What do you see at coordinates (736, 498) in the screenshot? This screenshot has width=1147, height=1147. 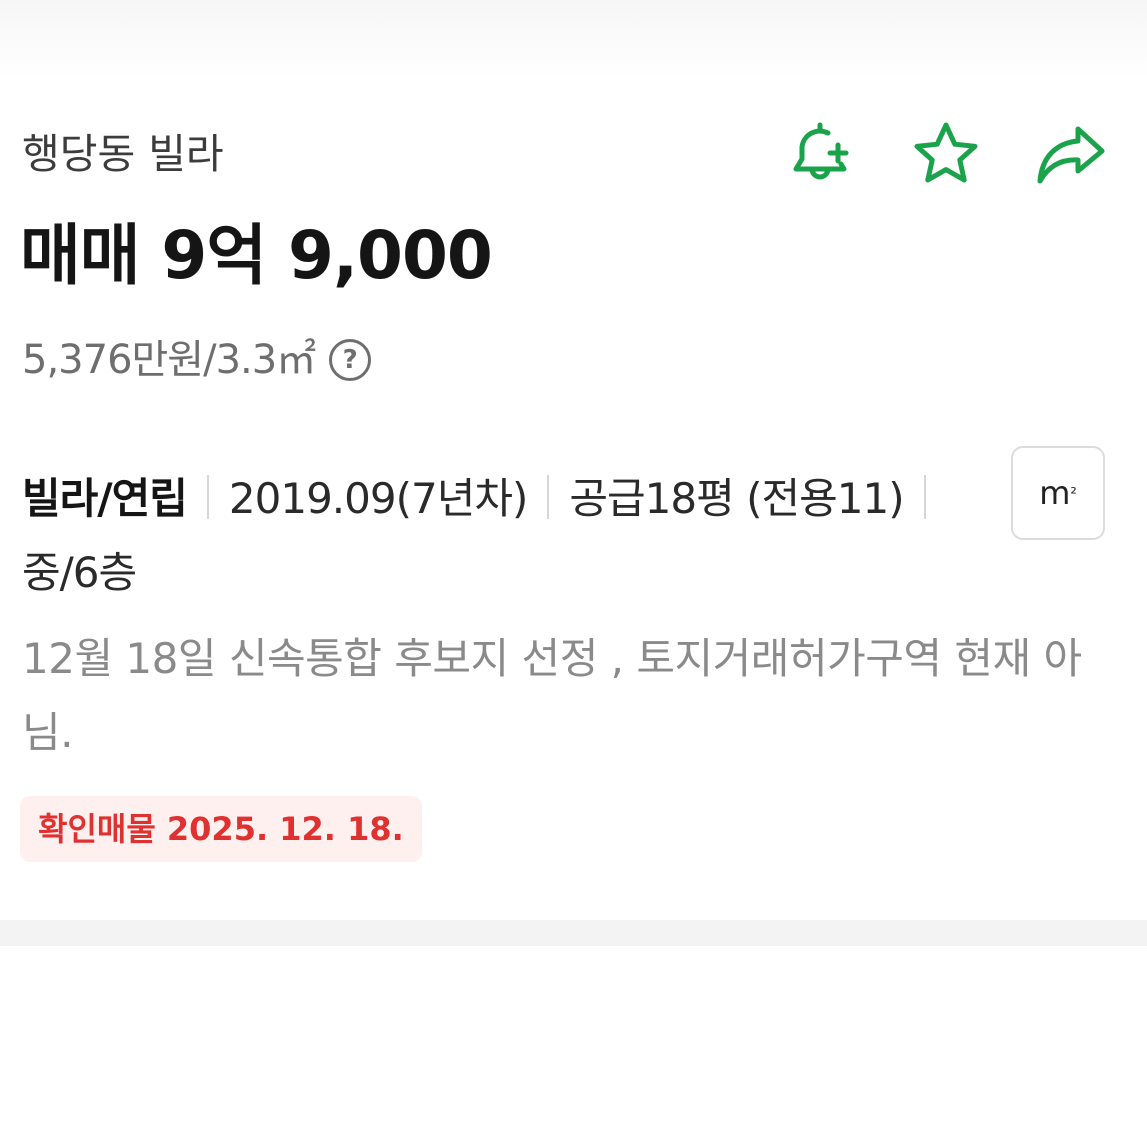 I see `floor-area: 공급18평 (전용11)` at bounding box center [736, 498].